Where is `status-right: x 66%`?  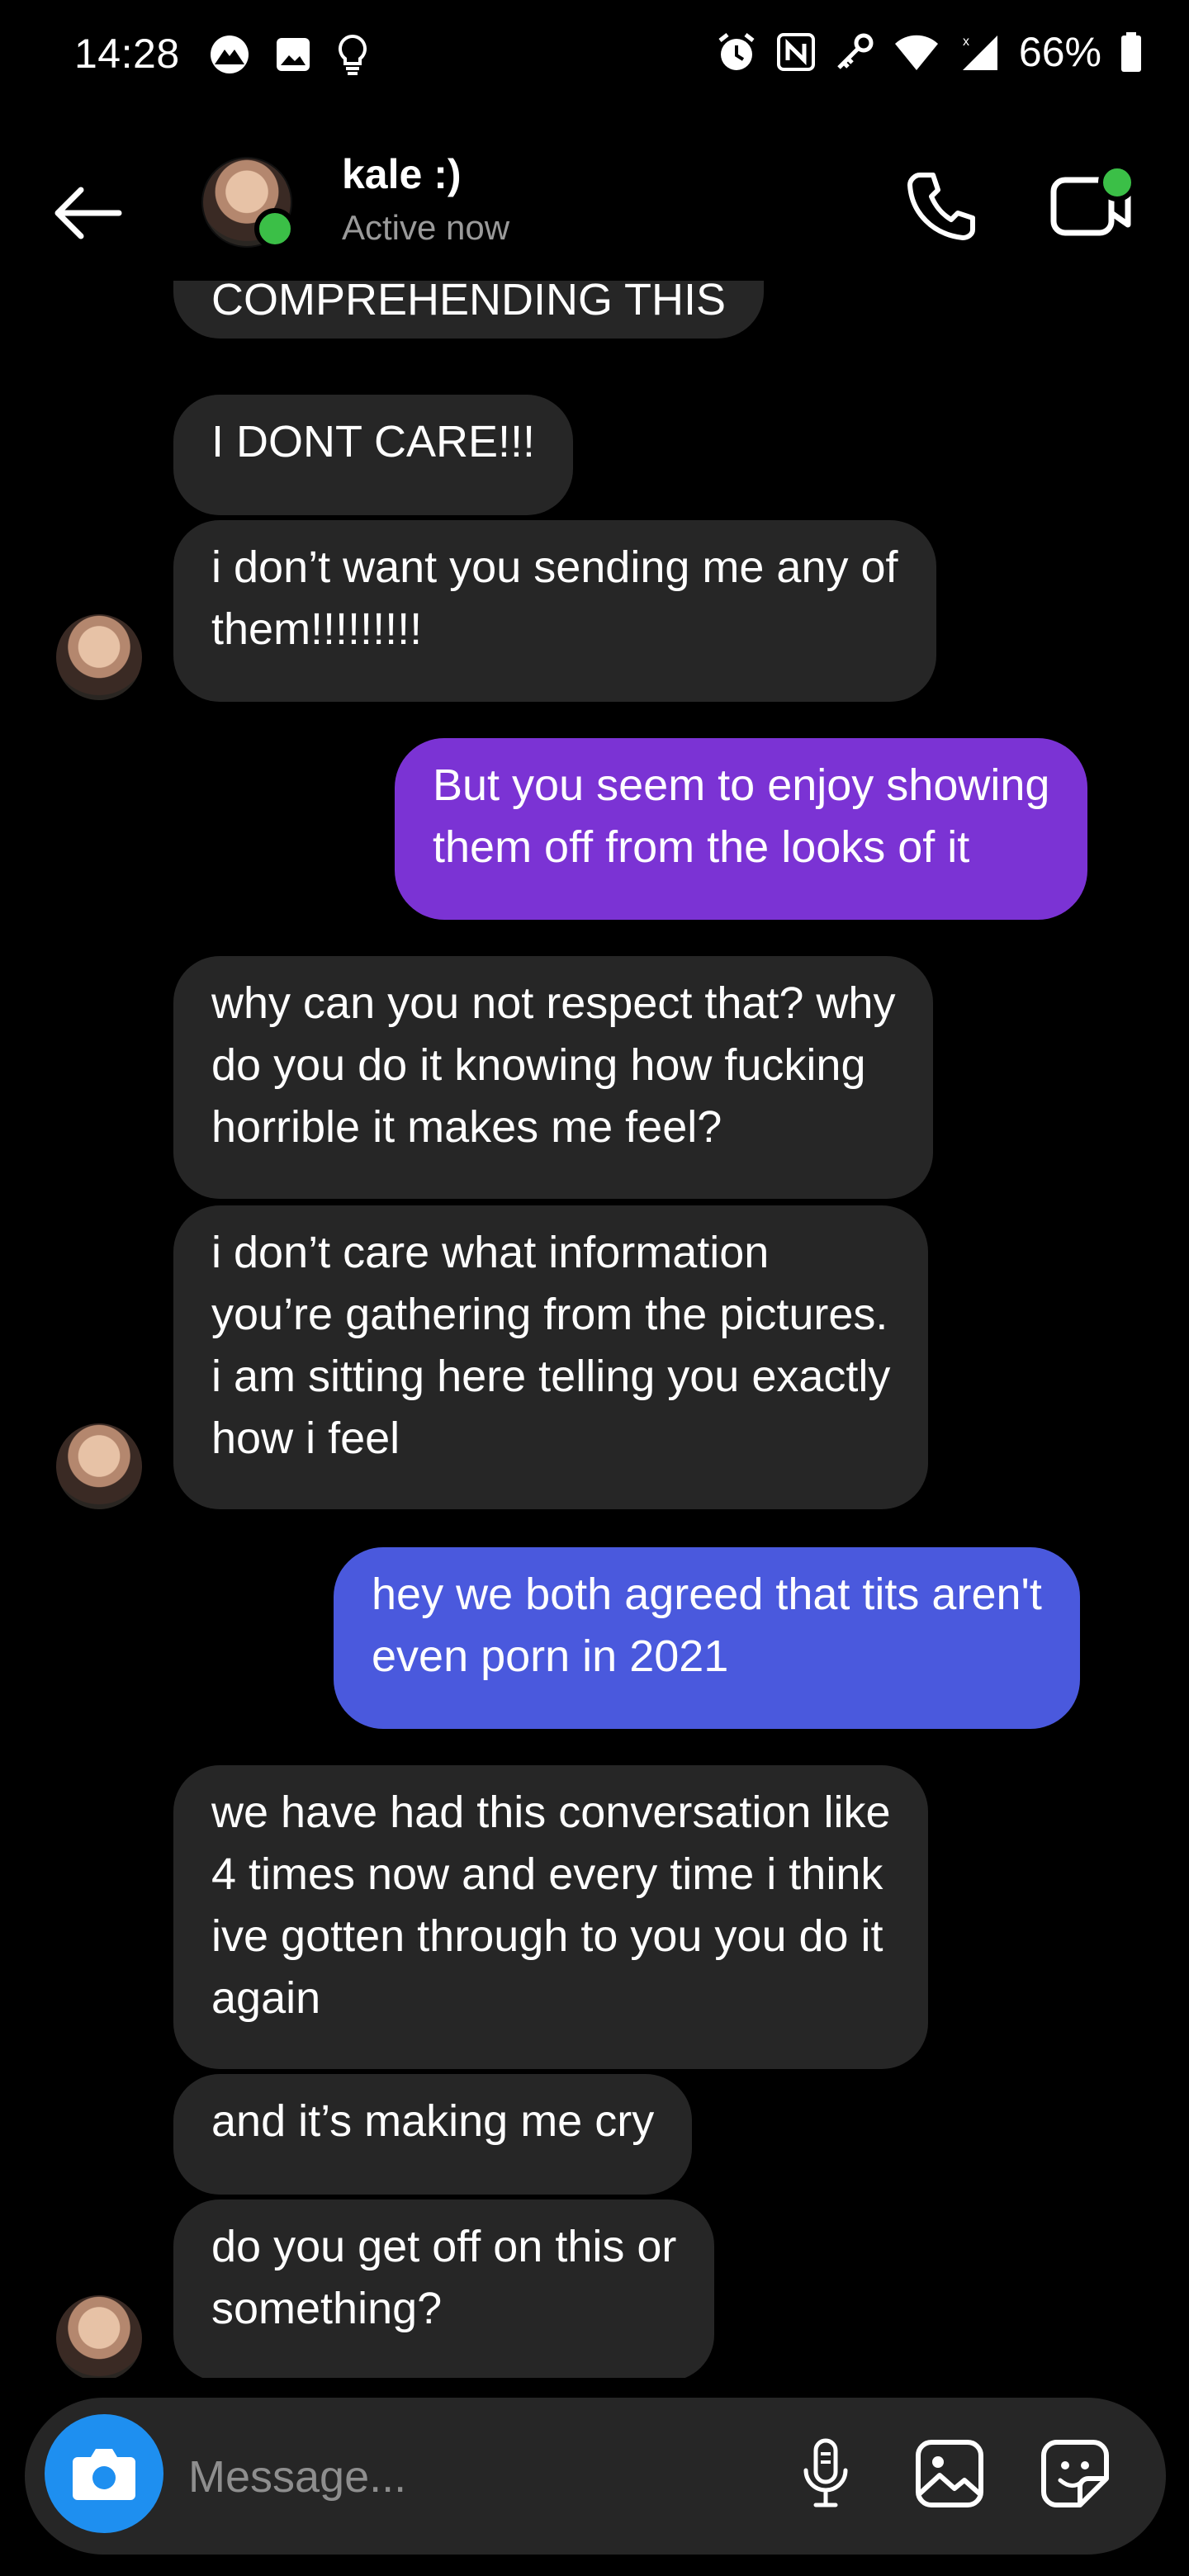
status-right: x 66% is located at coordinates (929, 52).